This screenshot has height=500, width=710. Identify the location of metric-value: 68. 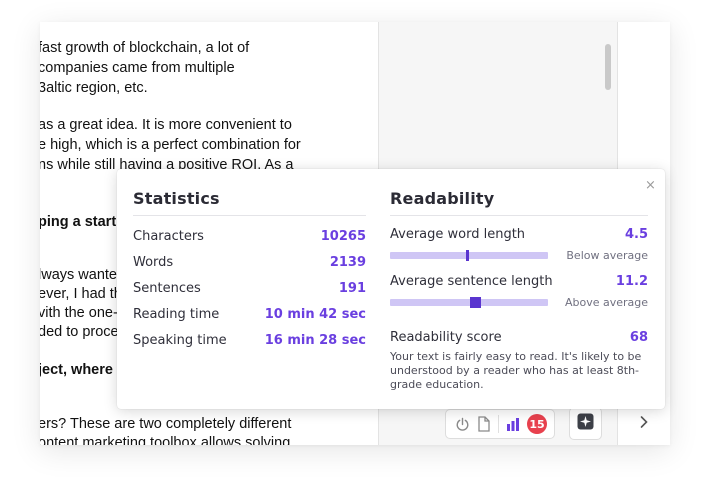
(638, 337).